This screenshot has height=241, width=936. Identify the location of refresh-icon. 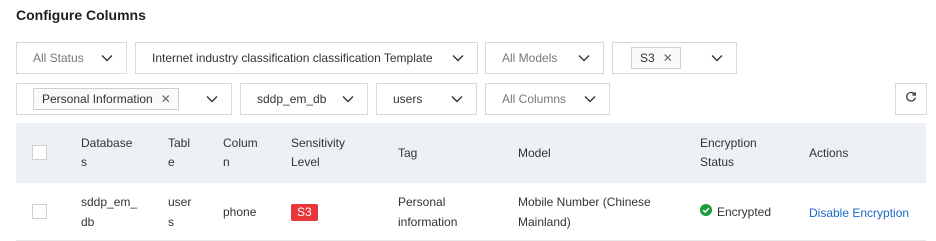
(911, 99).